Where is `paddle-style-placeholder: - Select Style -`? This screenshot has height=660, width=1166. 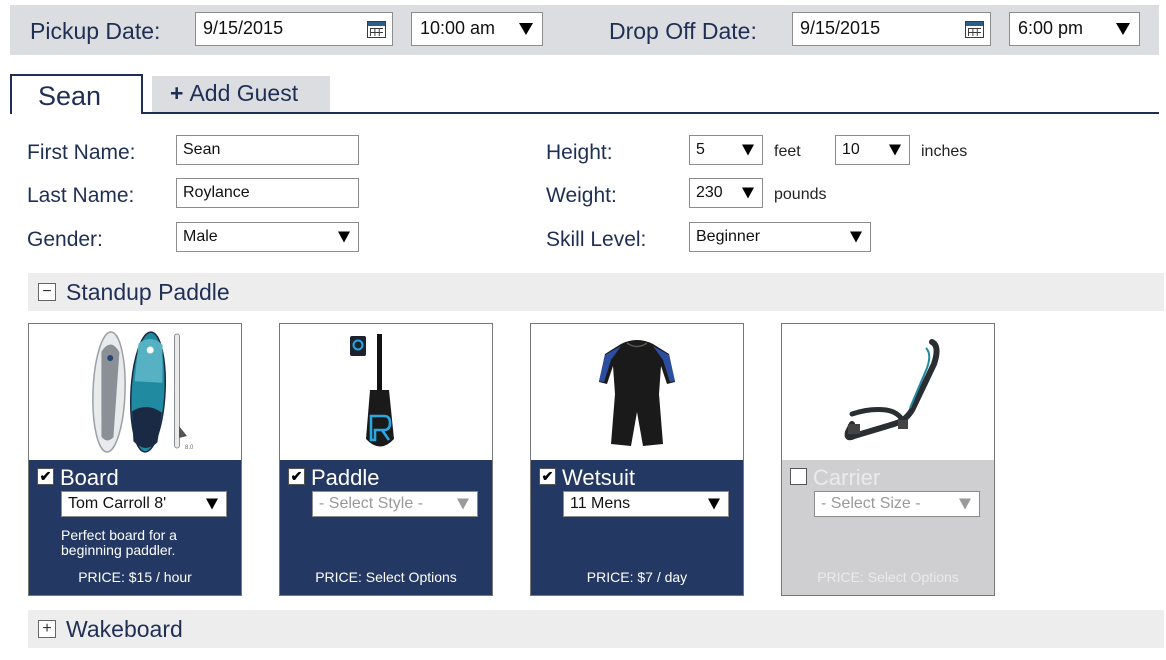 paddle-style-placeholder: - Select Style - is located at coordinates (371, 503).